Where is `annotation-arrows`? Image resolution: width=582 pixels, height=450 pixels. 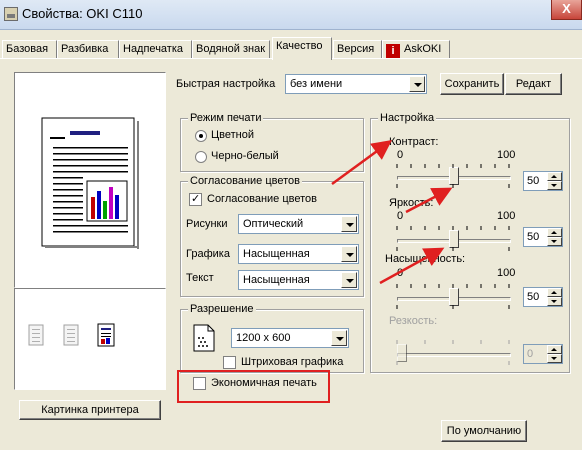
annotation-arrows is located at coordinates (392, 212).